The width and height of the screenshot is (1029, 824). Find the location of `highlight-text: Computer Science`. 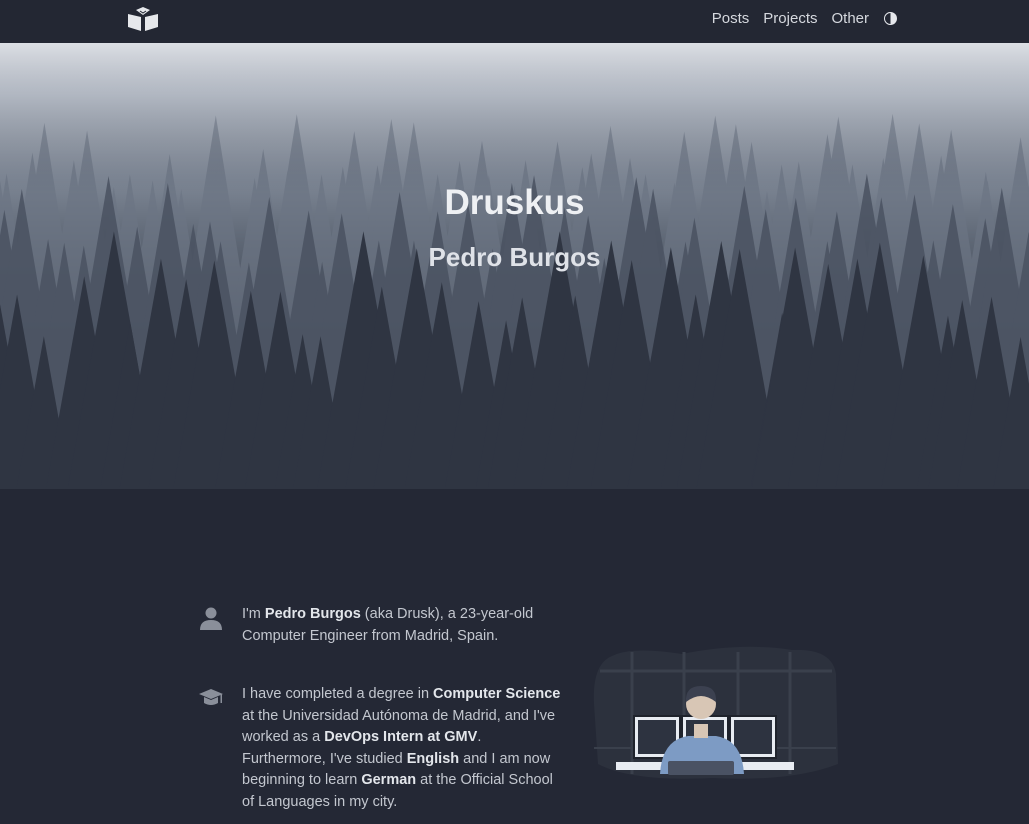

highlight-text: Computer Science is located at coordinates (497, 694).